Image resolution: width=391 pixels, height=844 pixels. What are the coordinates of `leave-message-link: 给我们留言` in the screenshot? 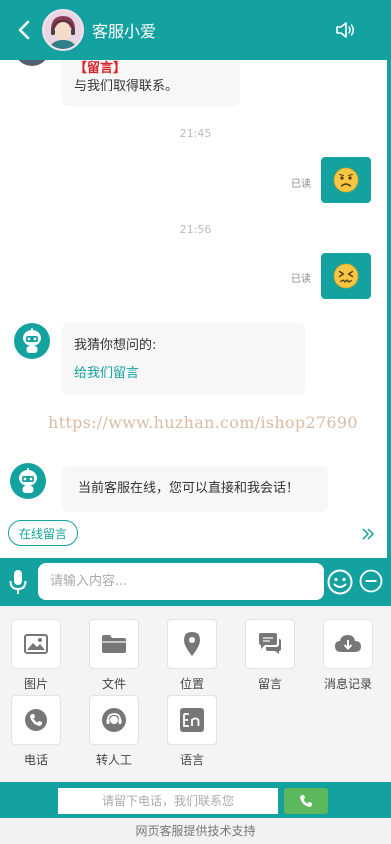 It's located at (183, 374).